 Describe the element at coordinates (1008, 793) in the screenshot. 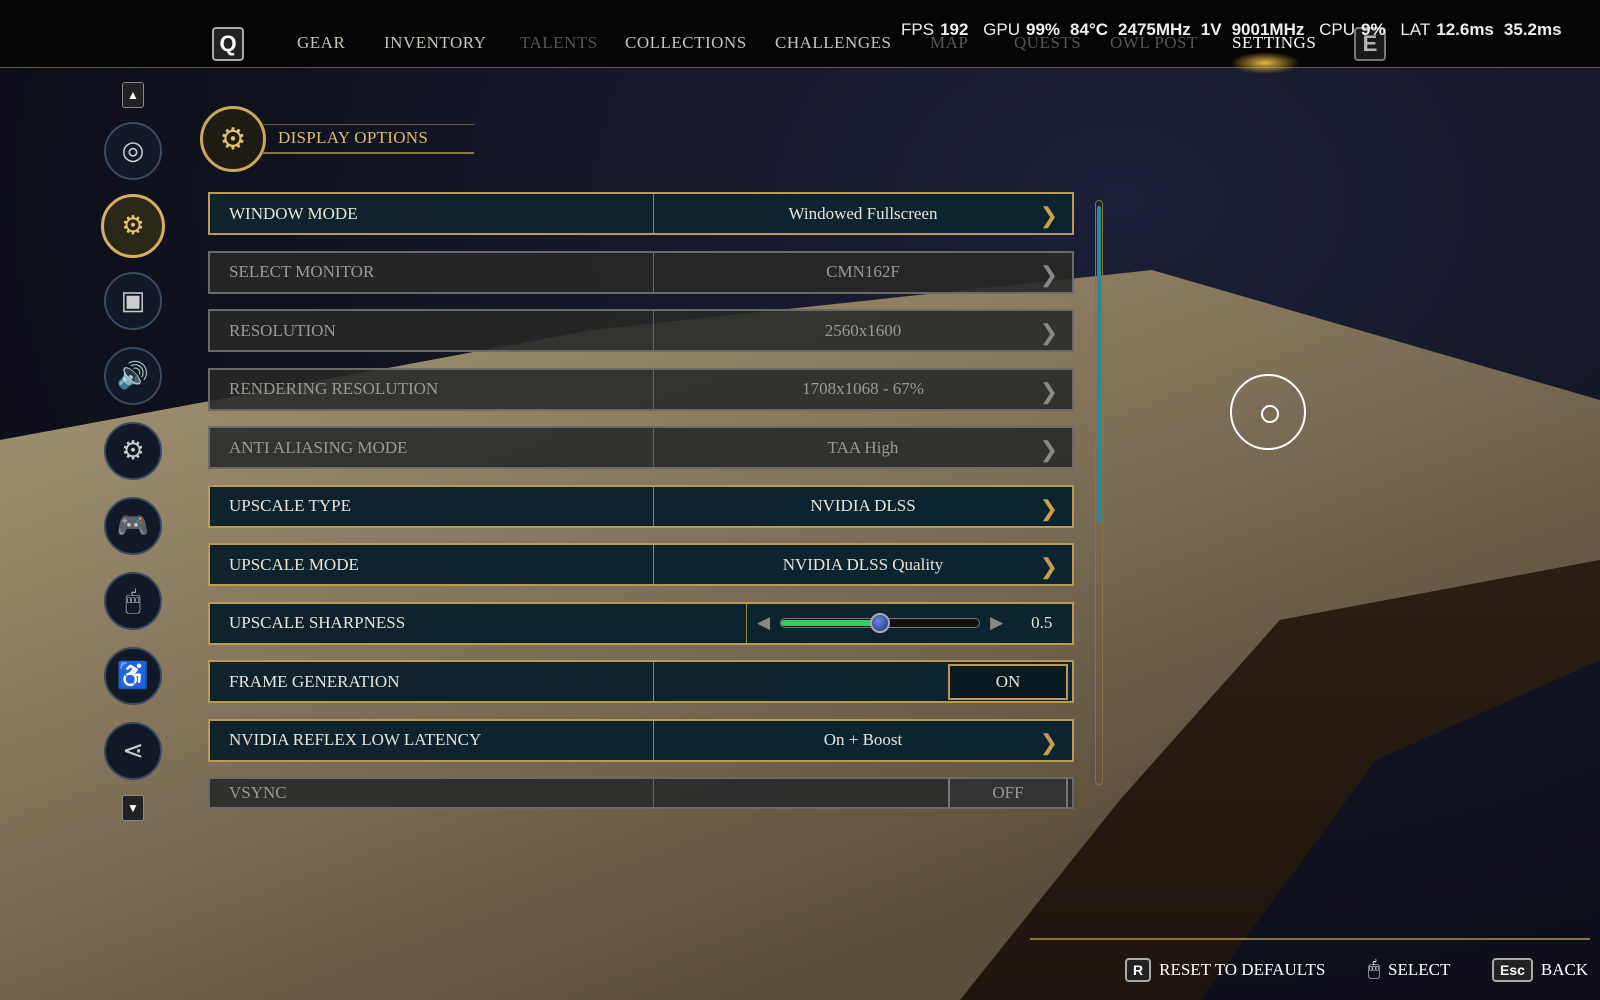

I see `toggle-button: OFF` at that location.